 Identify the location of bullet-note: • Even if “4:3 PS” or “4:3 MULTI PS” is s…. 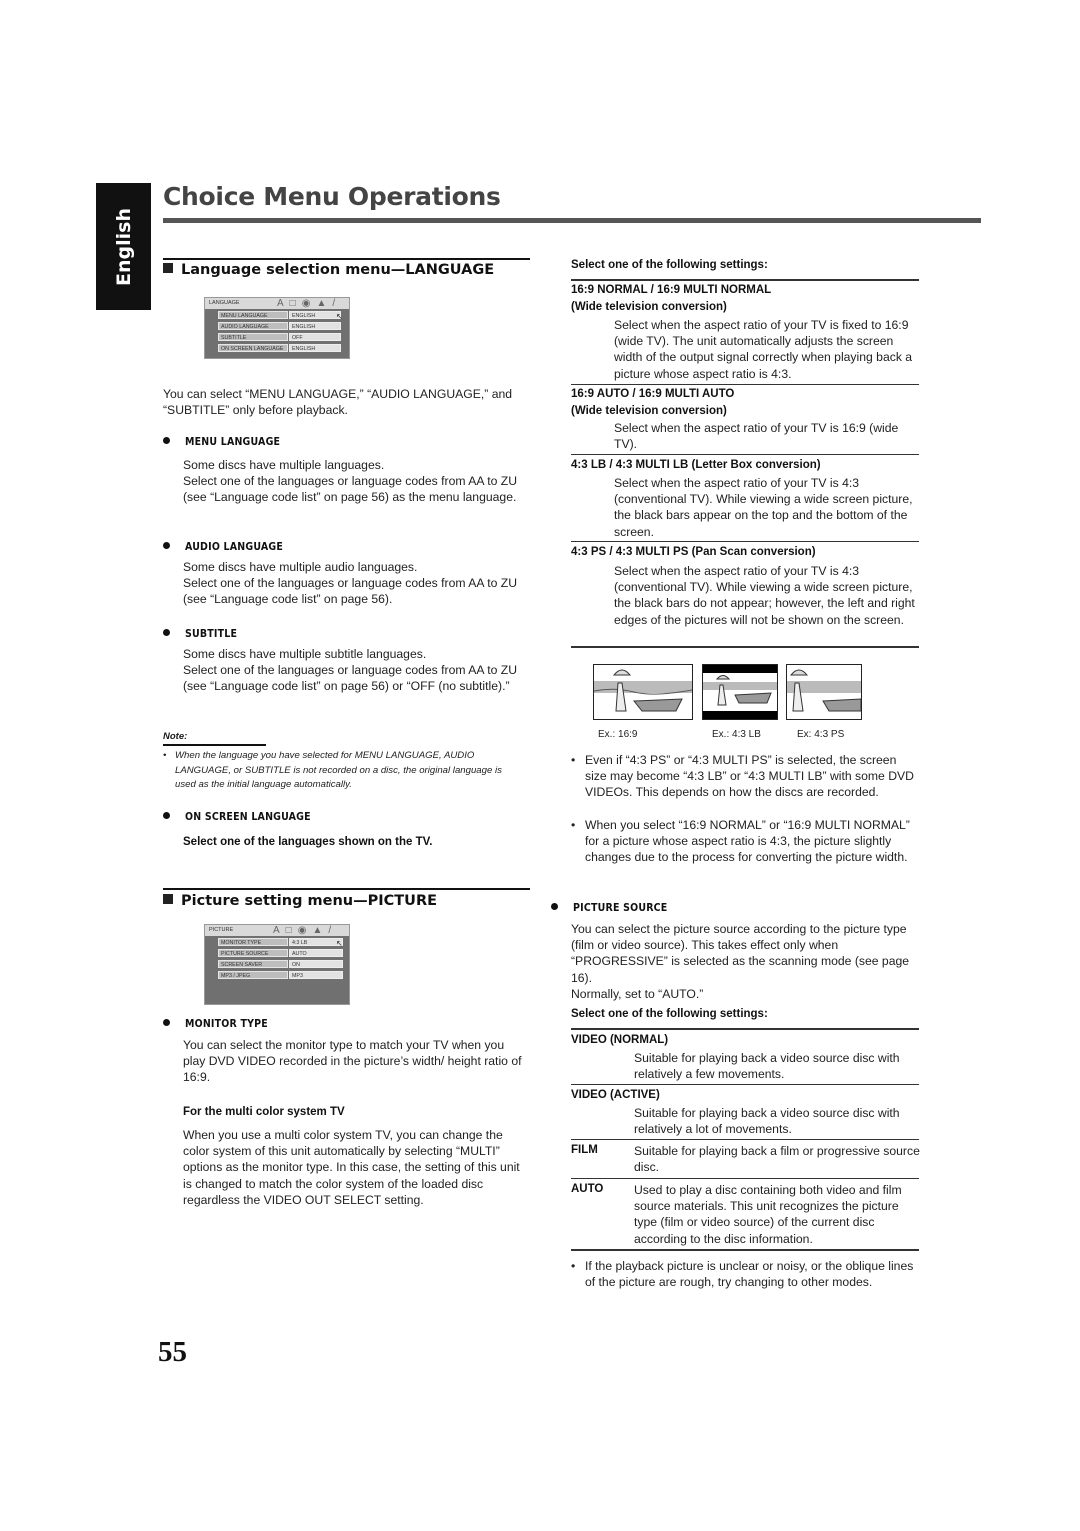
(742, 776).